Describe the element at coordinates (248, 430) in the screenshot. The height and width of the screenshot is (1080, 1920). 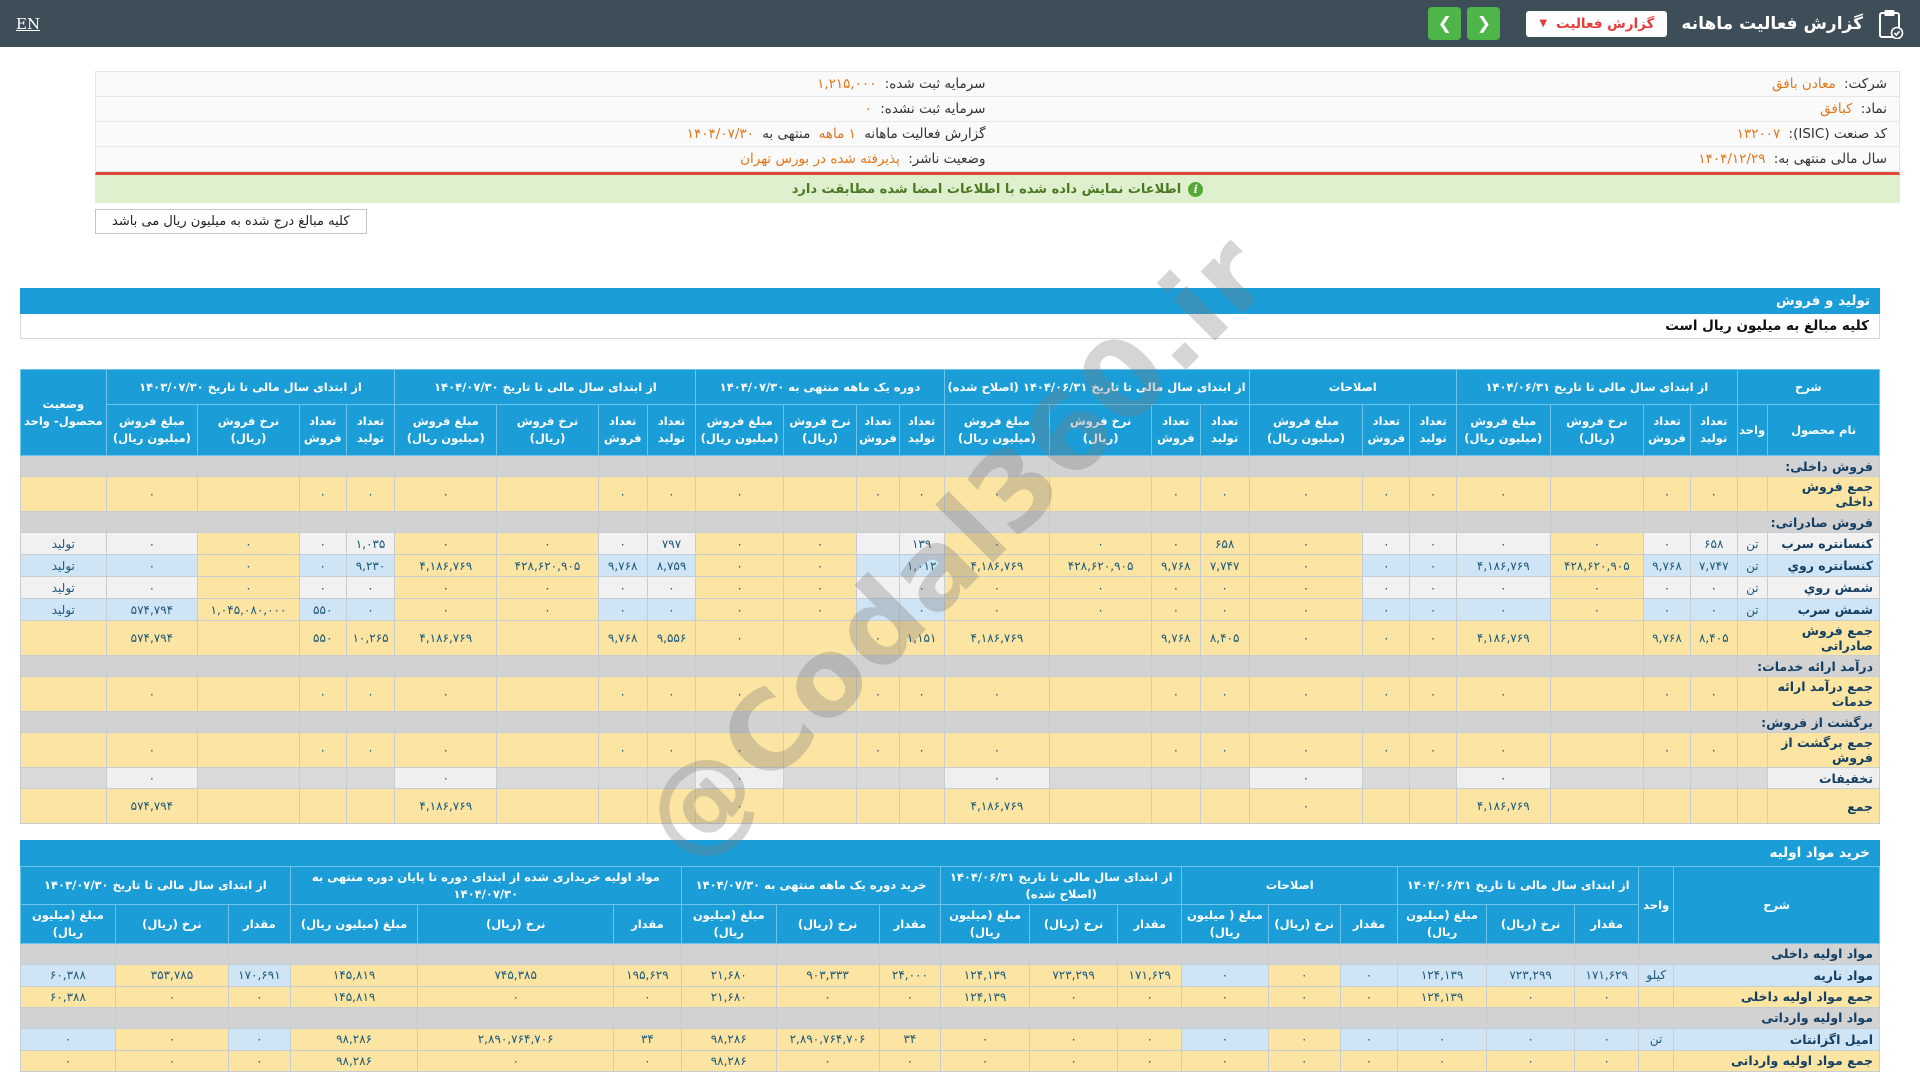
I see `column-header: نرخ فروش (ریال)` at that location.